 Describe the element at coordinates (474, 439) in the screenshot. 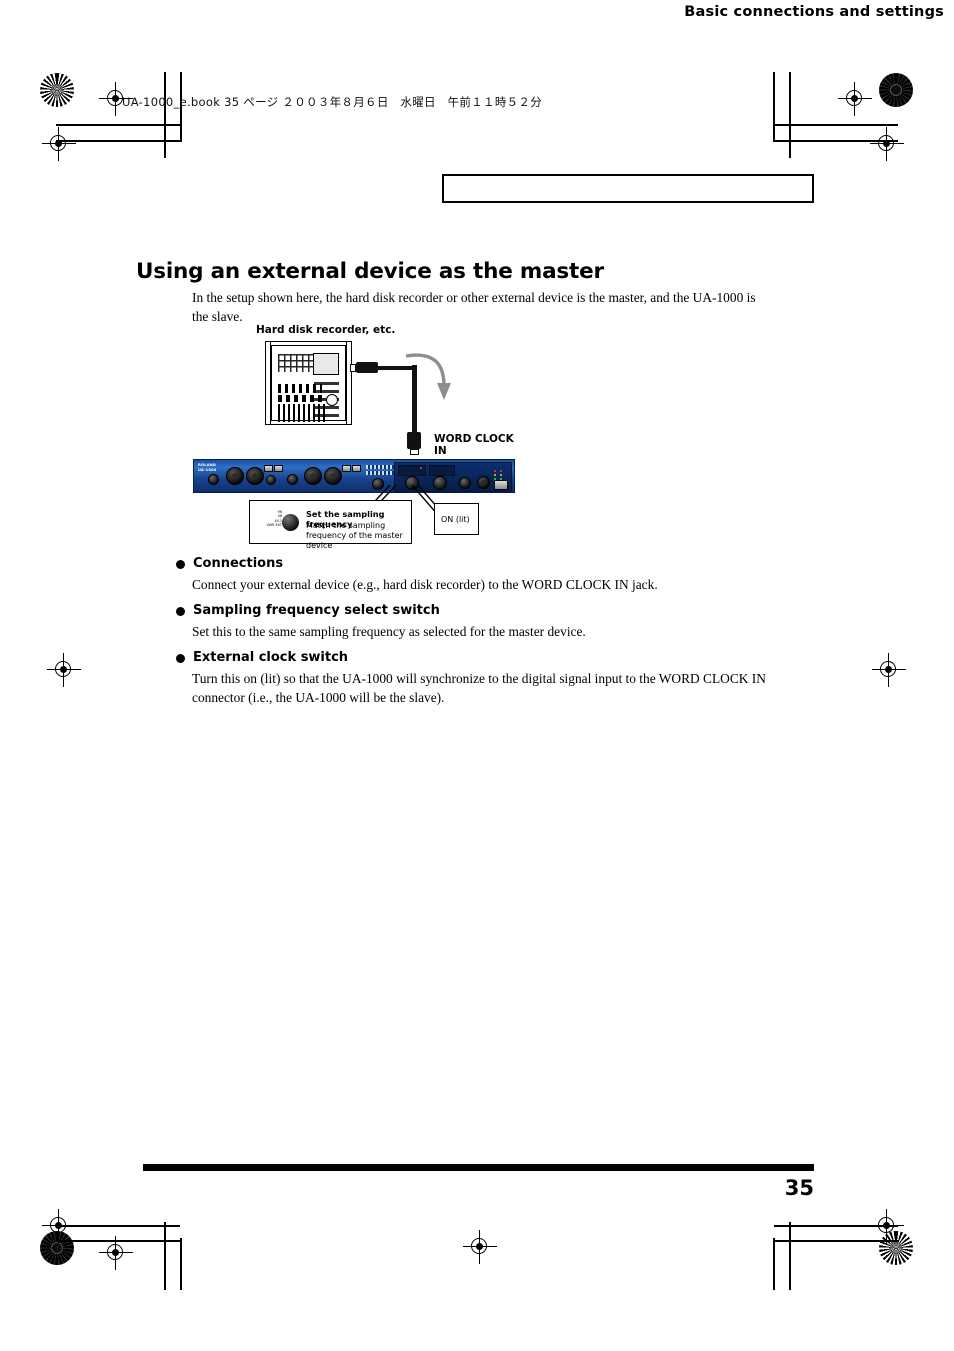

I see `word-clock-in-label-line1: WORD CLOCK` at that location.